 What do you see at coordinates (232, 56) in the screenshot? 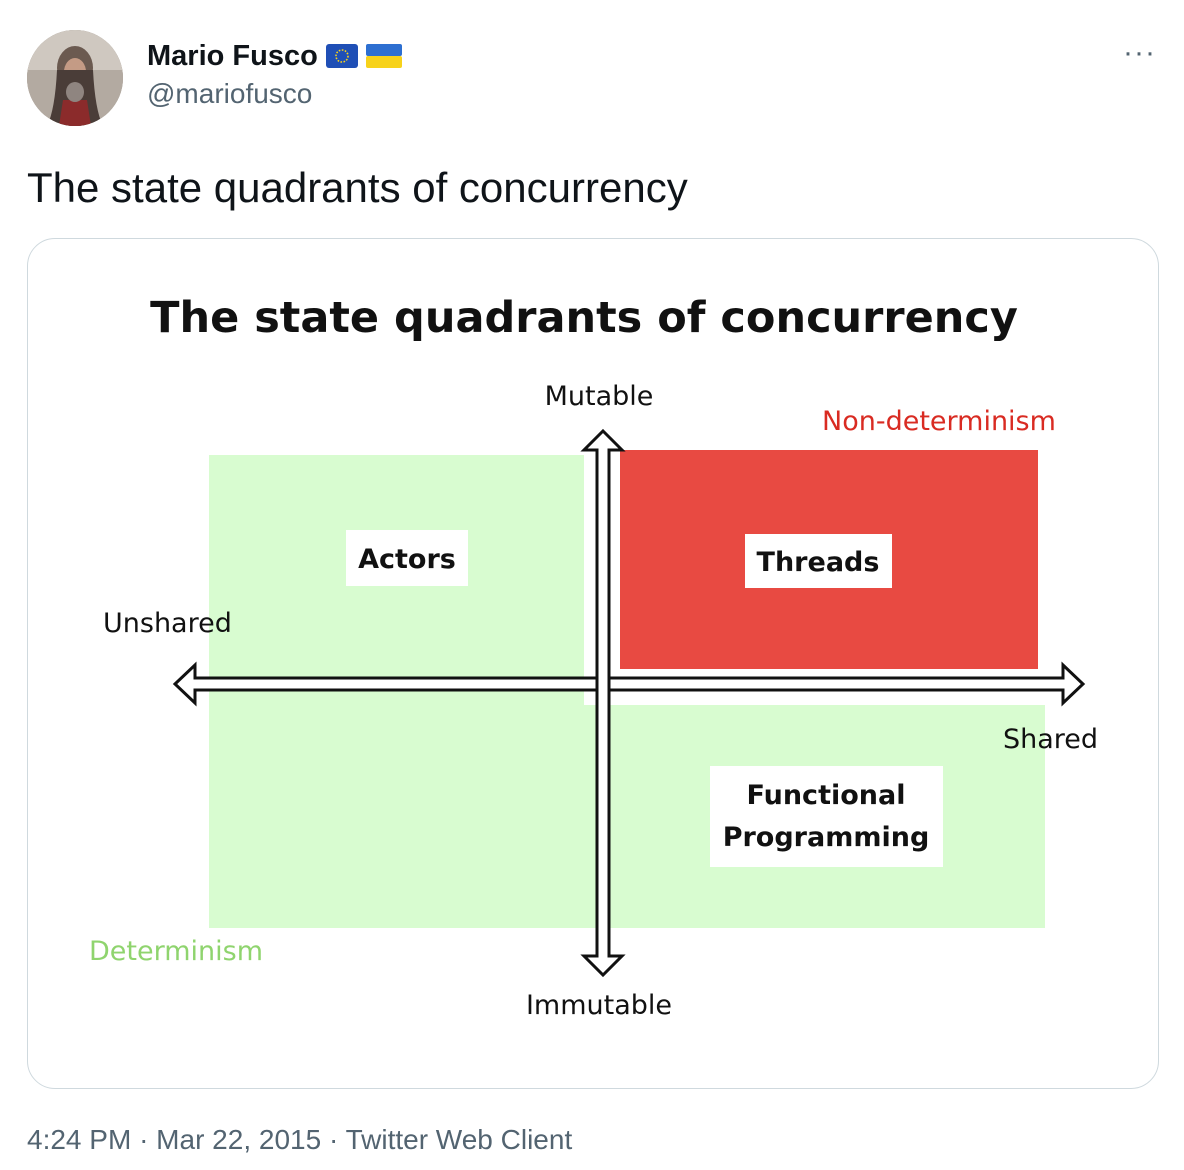
I see `author-name: Mario Fusco` at bounding box center [232, 56].